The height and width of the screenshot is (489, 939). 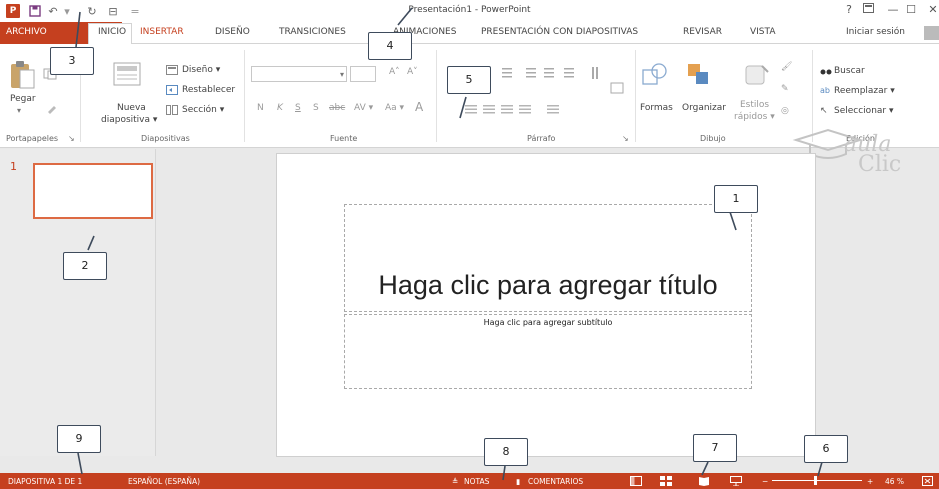 I want to click on callout-2: 2, so click(x=85, y=266).